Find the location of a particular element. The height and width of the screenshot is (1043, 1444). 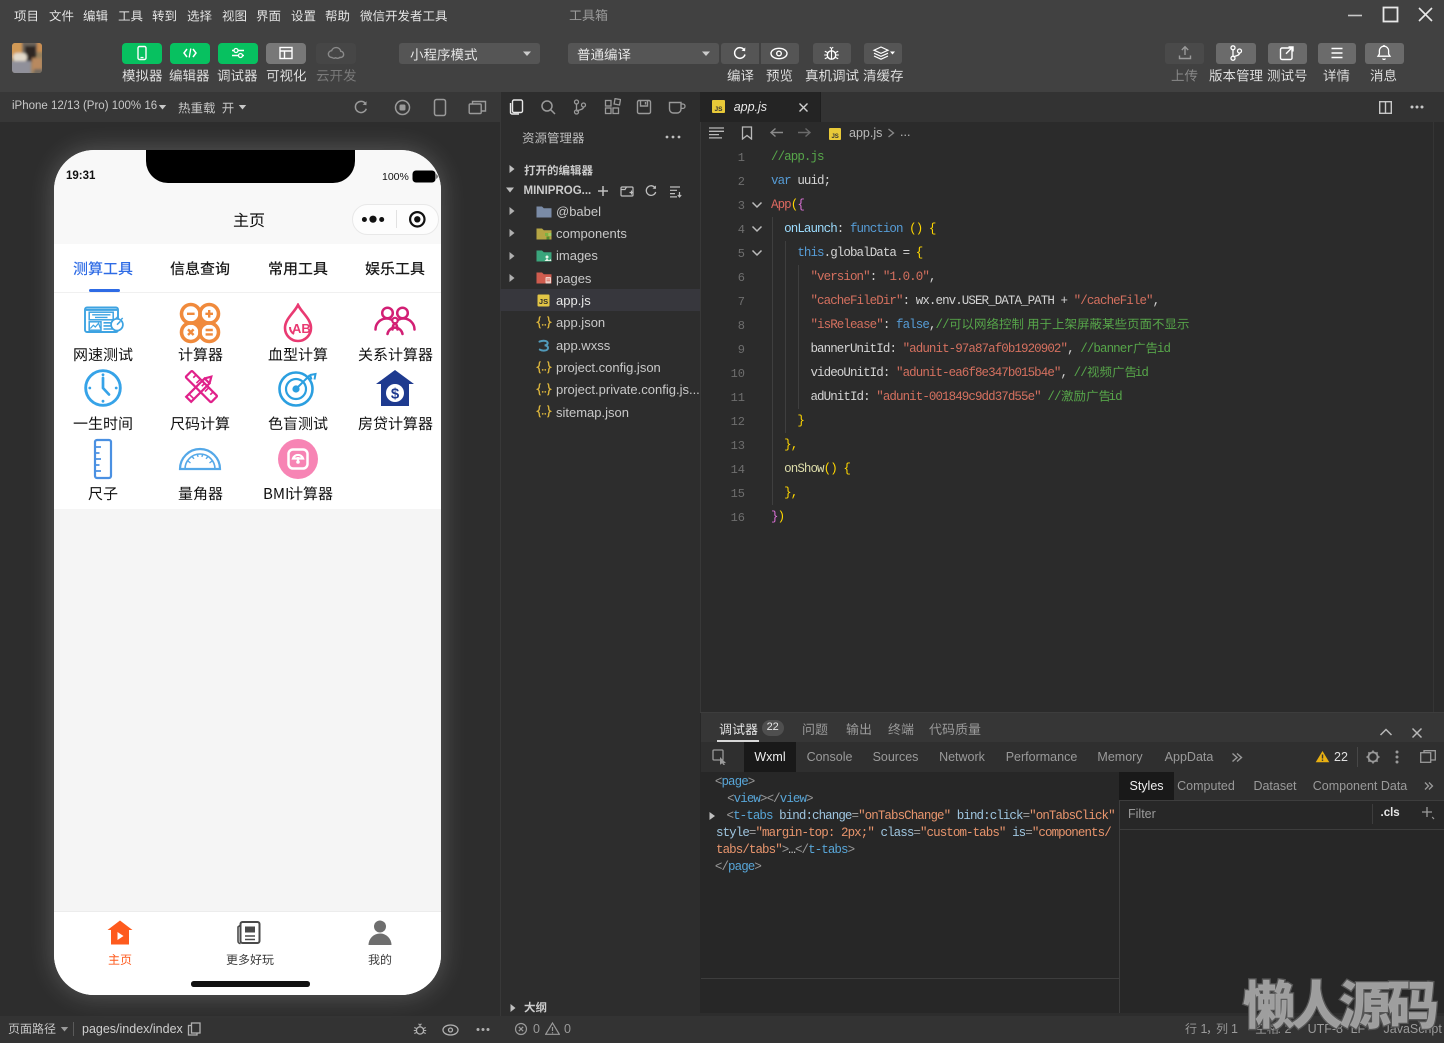

svg-text: AB is located at coordinates (301, 328).